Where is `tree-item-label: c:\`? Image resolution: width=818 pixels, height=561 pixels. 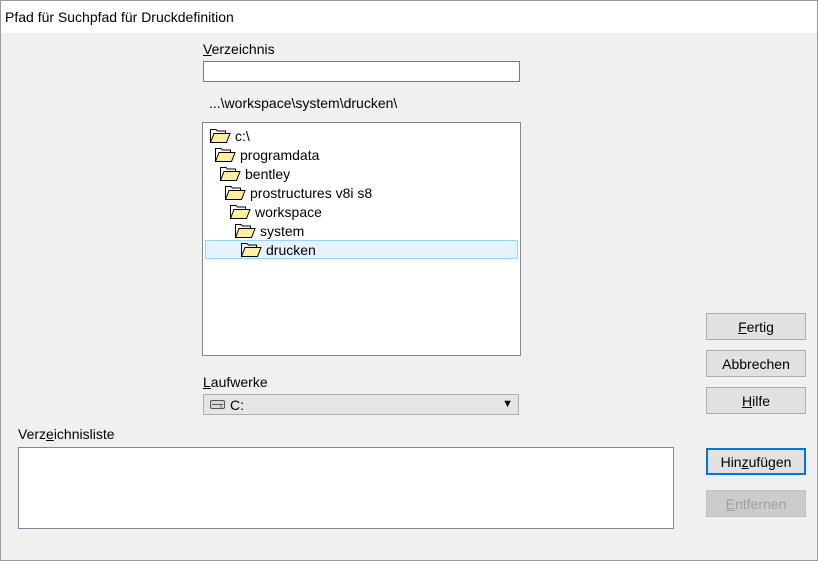
tree-item-label: c:\ is located at coordinates (242, 135).